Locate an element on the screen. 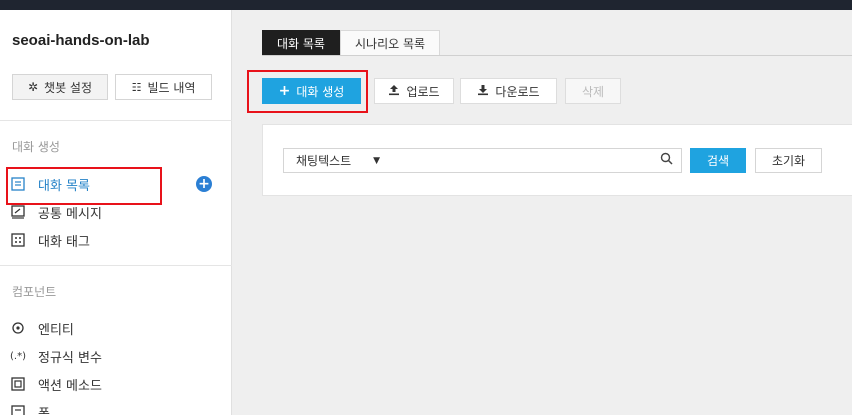 This screenshot has width=852, height=415. chatbot-settings-button: ✲ 챗봇 설정 is located at coordinates (60, 87).